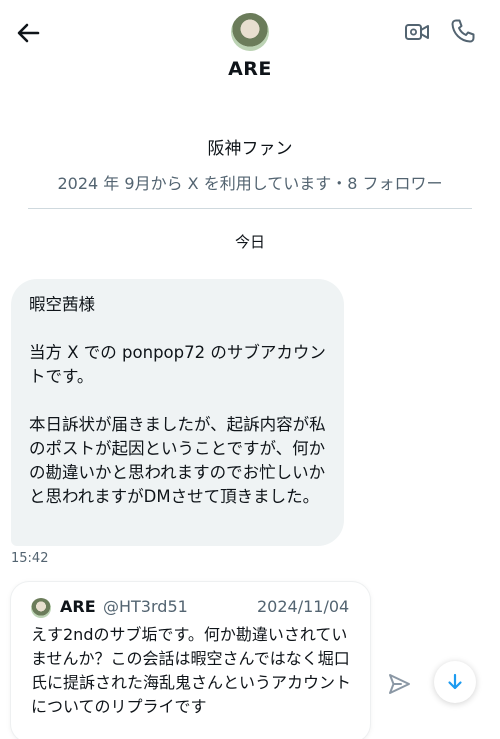 This screenshot has height=739, width=500. Describe the element at coordinates (30, 558) in the screenshot. I see `message-timestamp: 15:42` at that location.